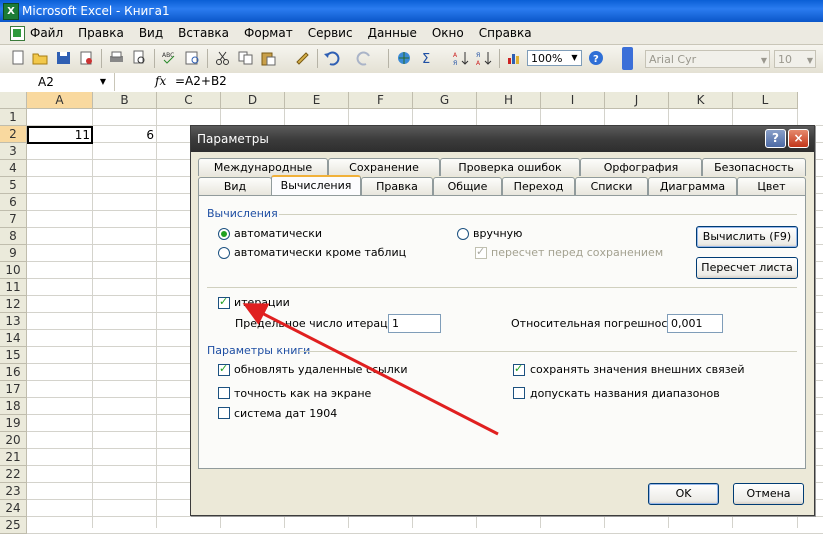  I want to click on tab-error-checking: Проверка ошибок, so click(510, 167).